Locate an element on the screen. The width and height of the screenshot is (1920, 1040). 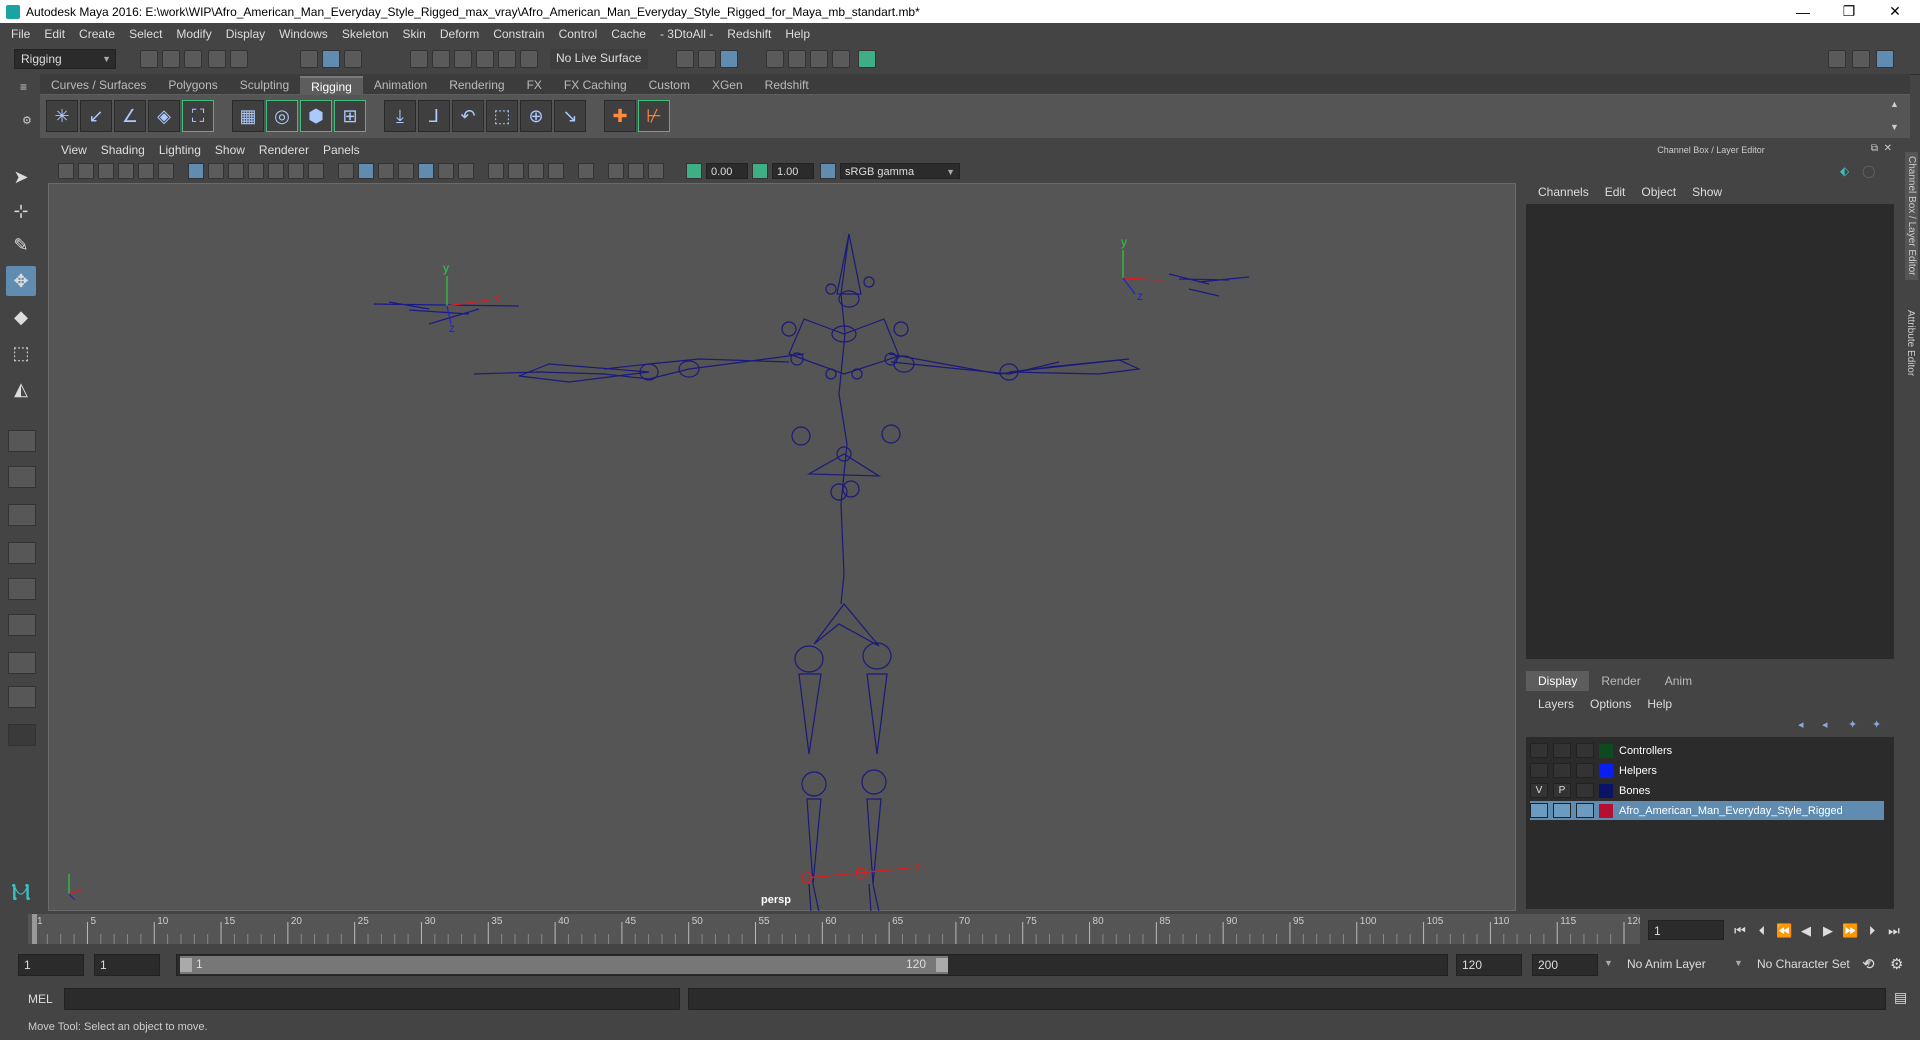
view-transform-icon is located at coordinates (828, 171).